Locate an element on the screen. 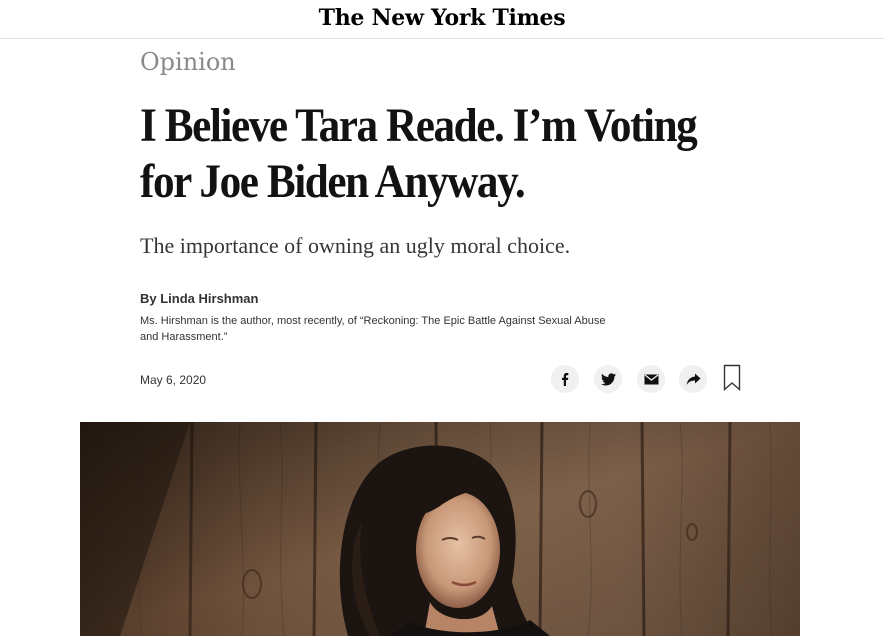 Image resolution: width=884 pixels, height=636 pixels. section-kicker: Opinion is located at coordinates (188, 62).